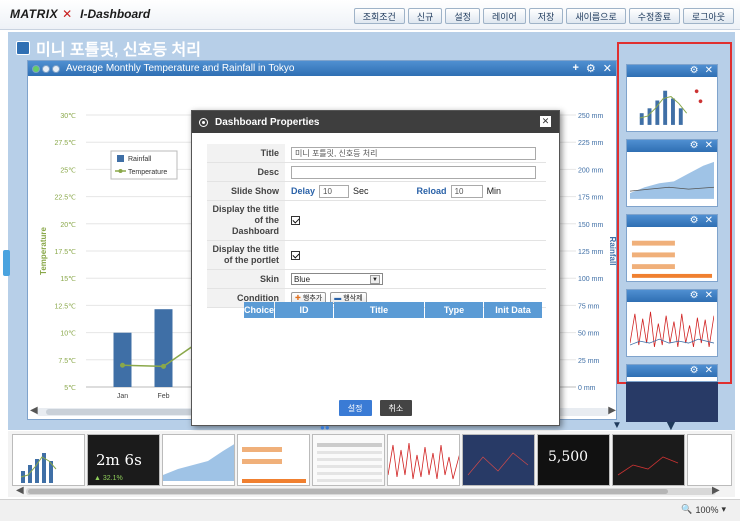 Image resolution: width=740 pixels, height=521 pixels. Describe the element at coordinates (413, 153) in the screenshot. I see `title-input: 미니 포틀릿, 신호등 처리` at that location.